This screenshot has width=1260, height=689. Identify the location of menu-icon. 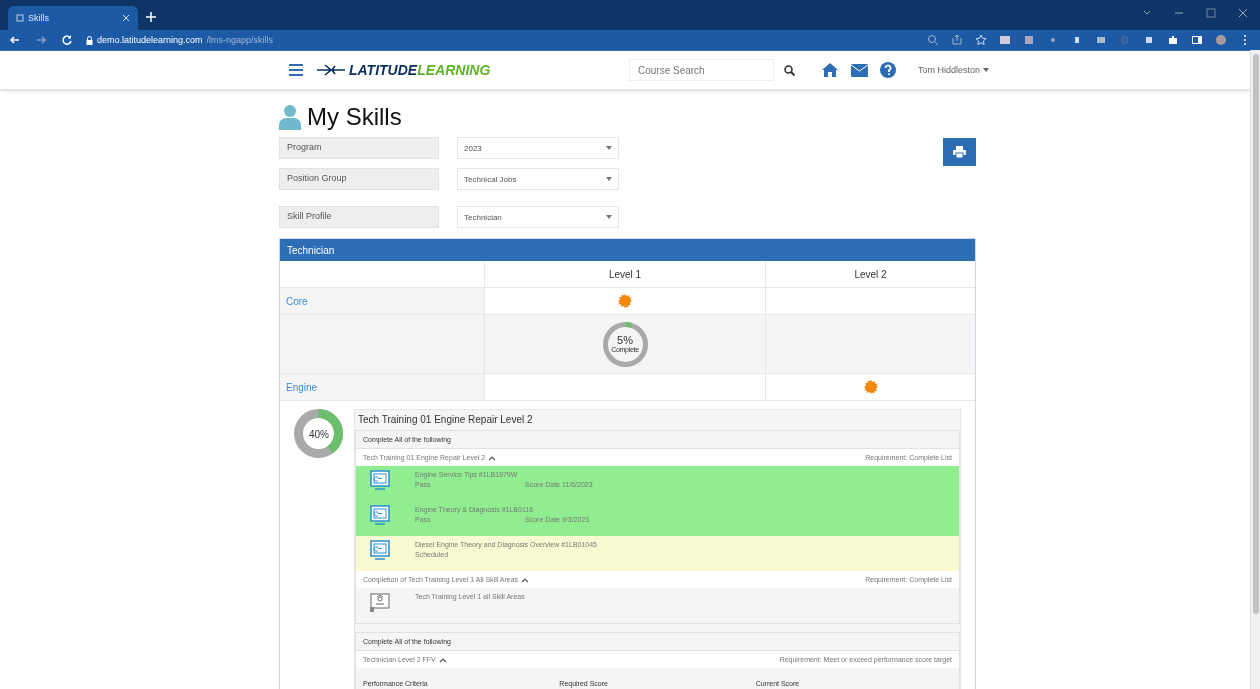
(296, 70).